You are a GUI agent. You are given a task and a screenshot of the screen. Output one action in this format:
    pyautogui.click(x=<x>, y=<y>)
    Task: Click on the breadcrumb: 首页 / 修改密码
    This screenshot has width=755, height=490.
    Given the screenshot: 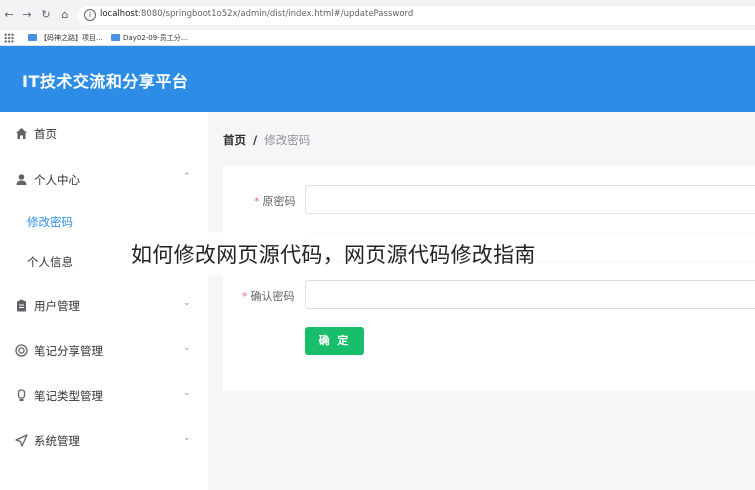 What is the action you would take?
    pyautogui.click(x=266, y=140)
    